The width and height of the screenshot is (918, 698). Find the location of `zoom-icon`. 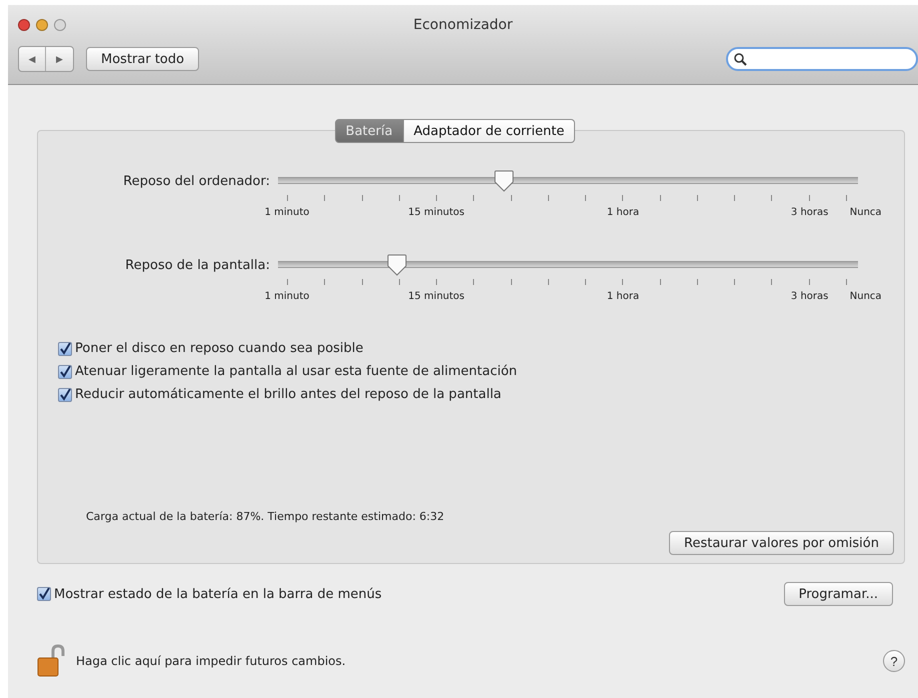

zoom-icon is located at coordinates (60, 25).